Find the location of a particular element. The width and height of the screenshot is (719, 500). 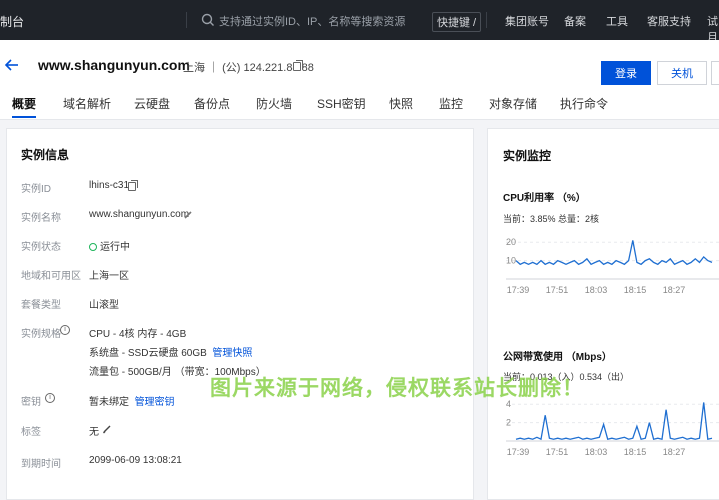

key-info-icon: i is located at coordinates (50, 398).